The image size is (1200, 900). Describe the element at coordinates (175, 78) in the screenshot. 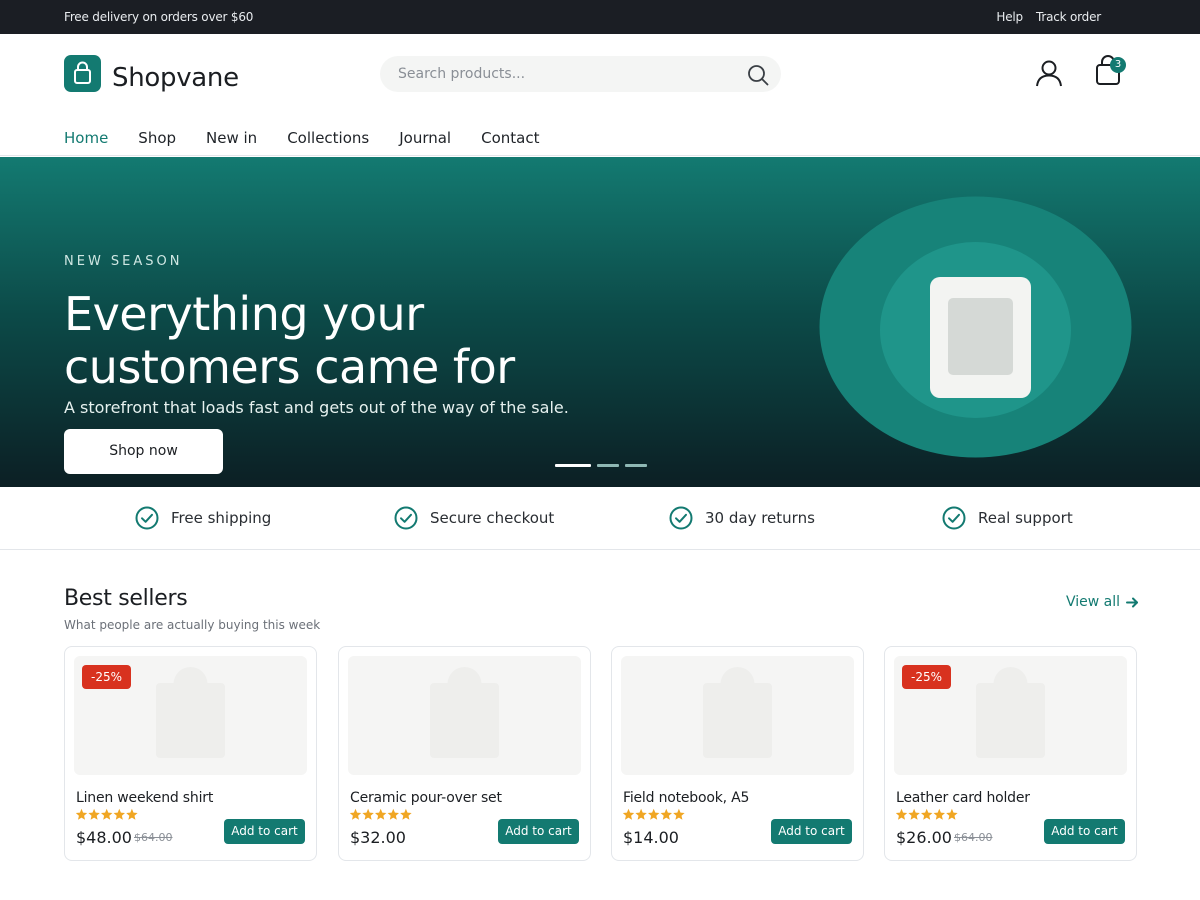

I see `brand-name: Shopvane` at that location.